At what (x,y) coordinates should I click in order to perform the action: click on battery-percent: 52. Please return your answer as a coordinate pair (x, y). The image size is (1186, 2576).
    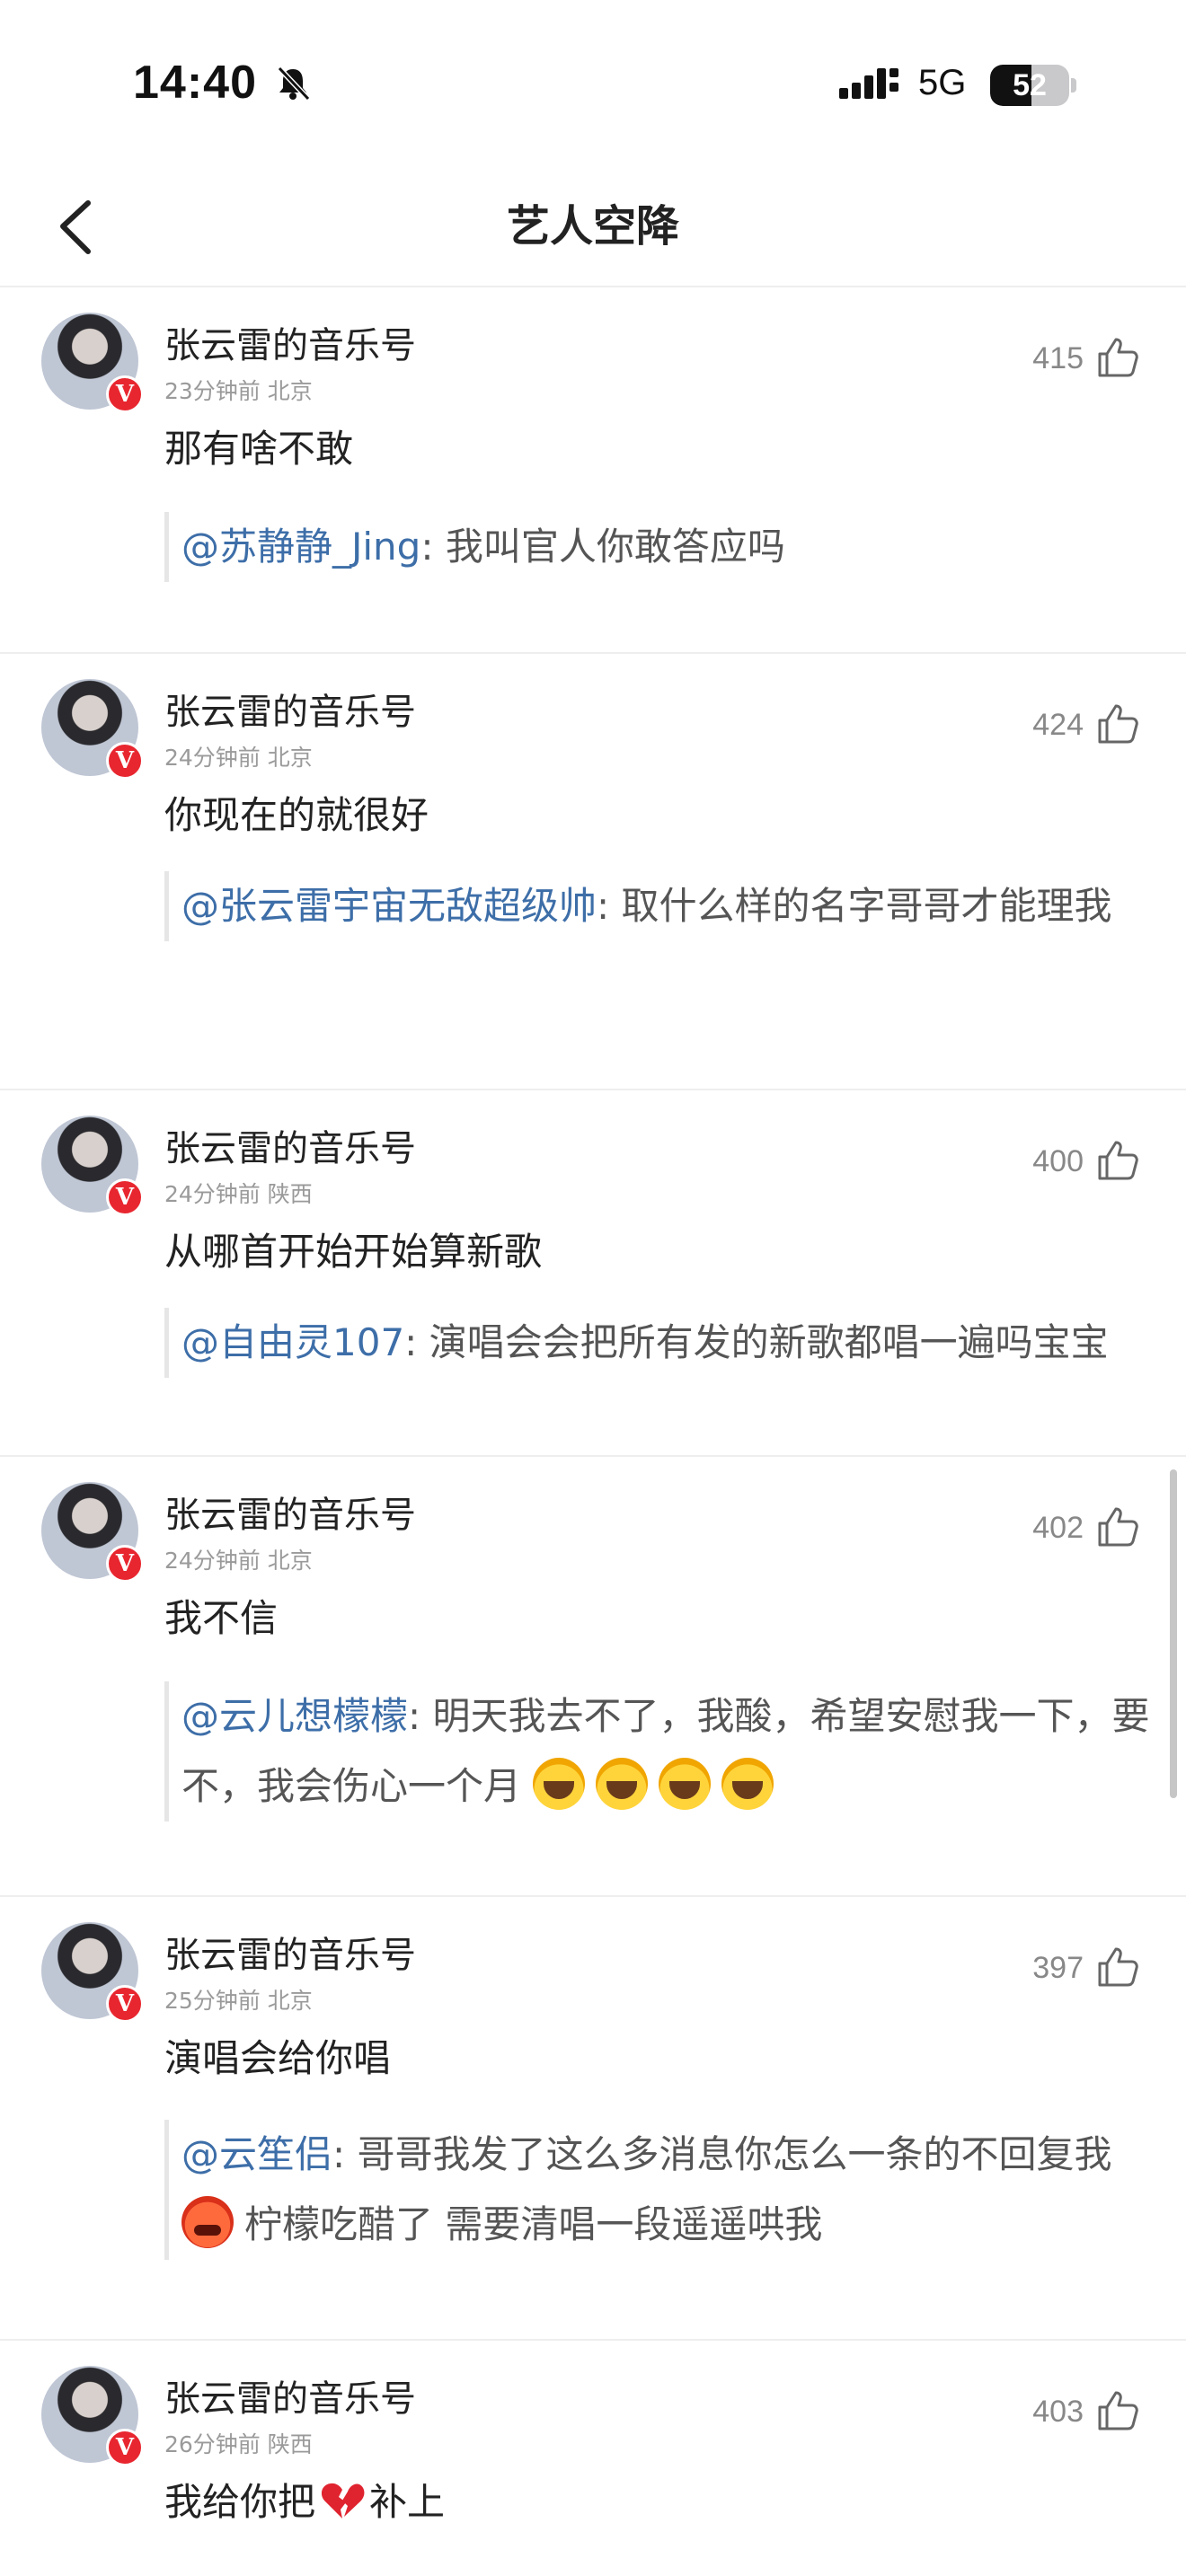
    Looking at the image, I should click on (1030, 85).